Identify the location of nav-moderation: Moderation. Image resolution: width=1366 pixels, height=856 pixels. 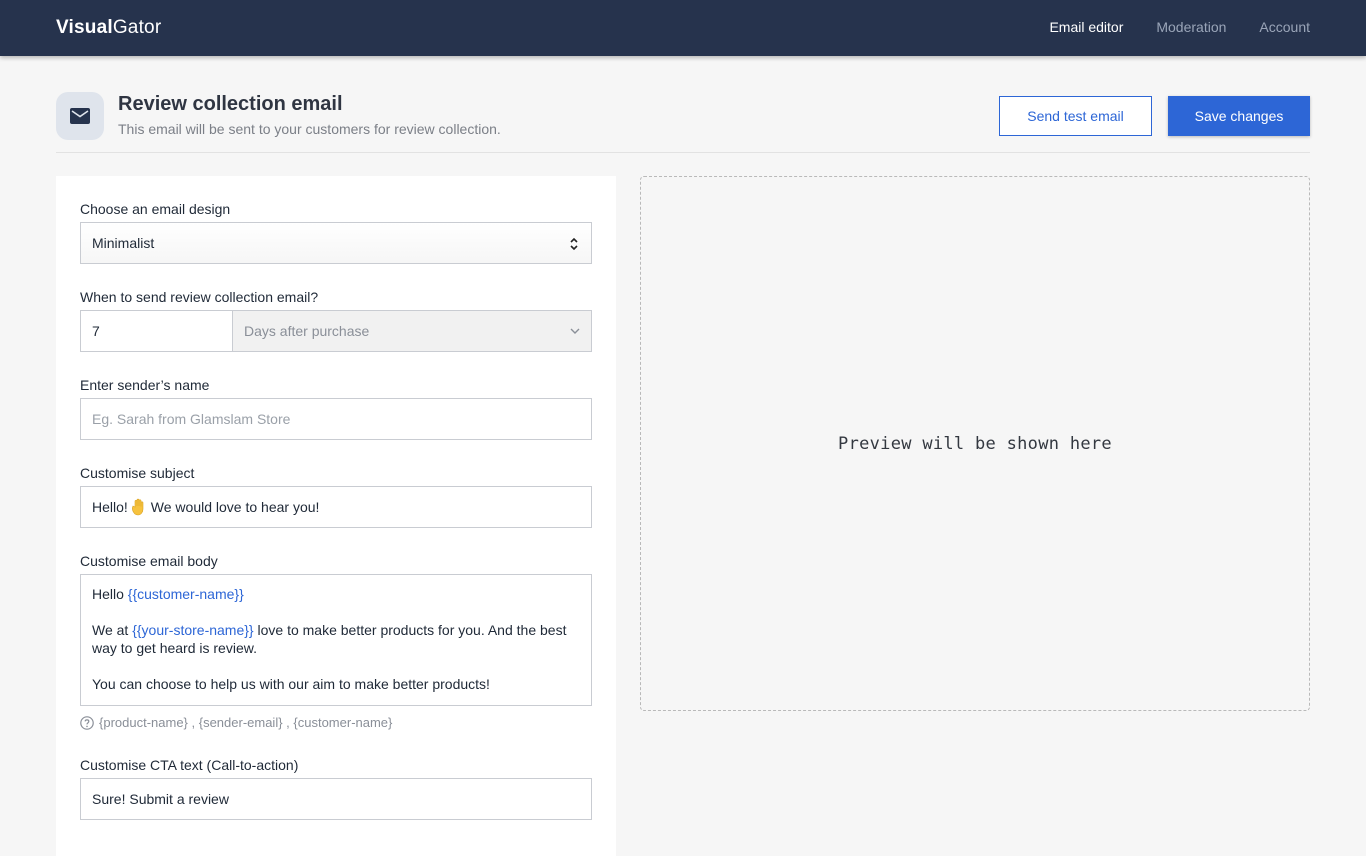
(1191, 27).